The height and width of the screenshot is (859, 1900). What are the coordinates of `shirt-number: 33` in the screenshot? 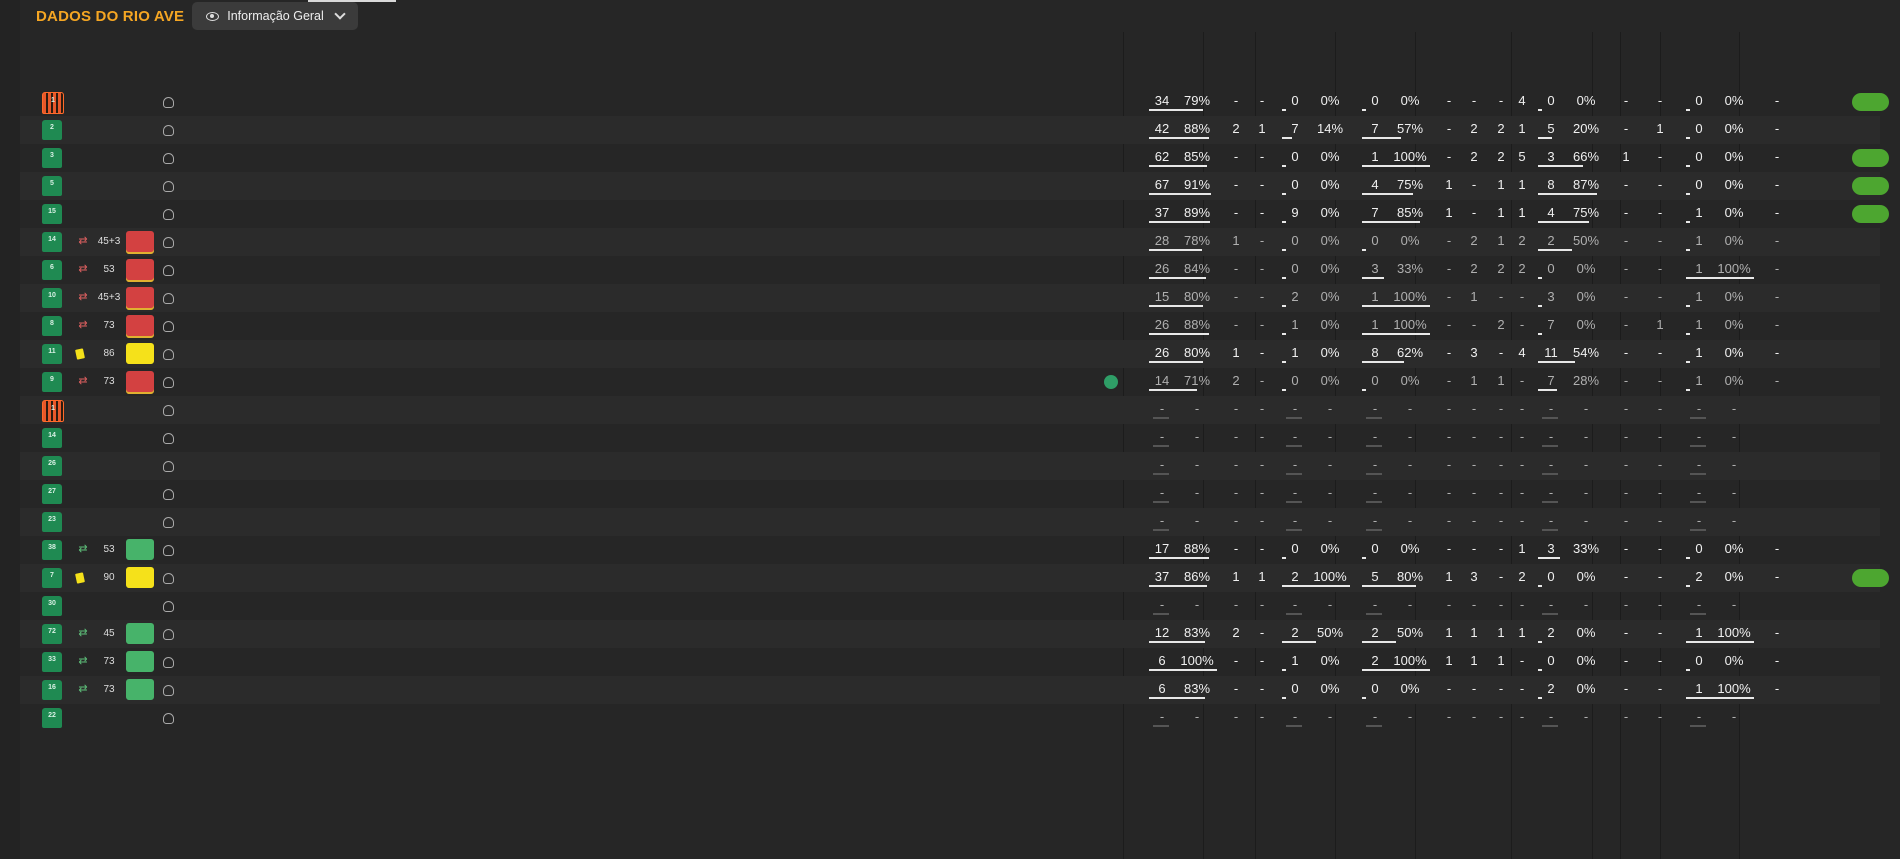 It's located at (52, 659).